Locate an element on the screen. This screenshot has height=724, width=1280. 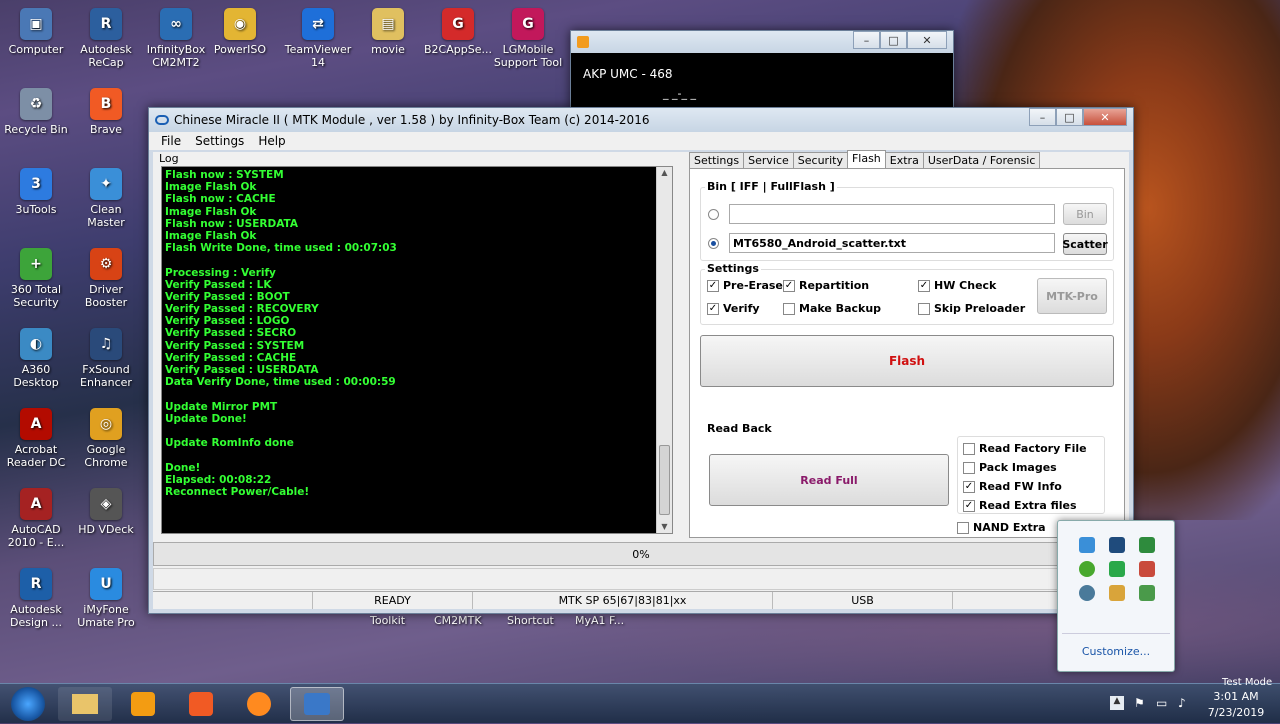
clock-time: 3:01 AM is located at coordinates (1236, 696).